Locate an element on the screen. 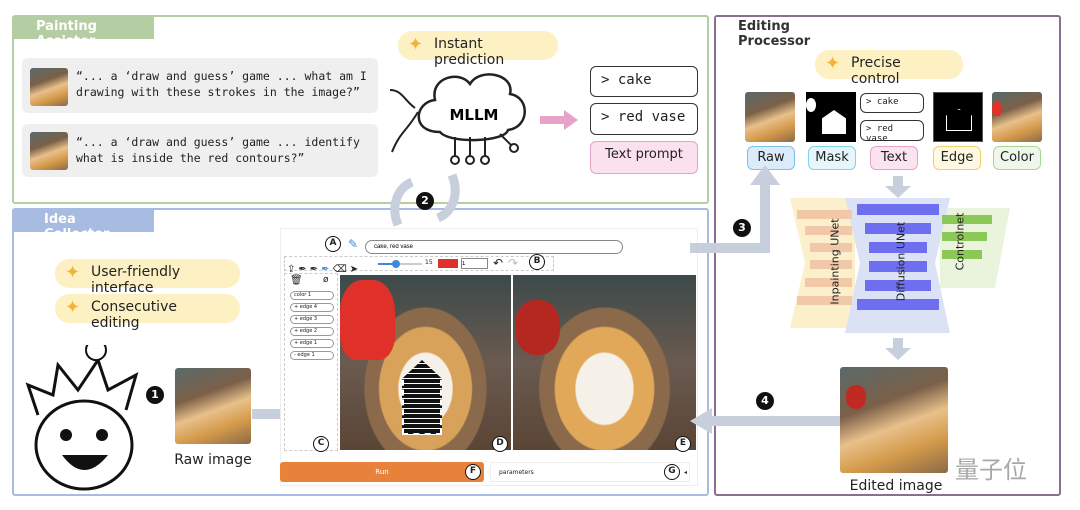 The height and width of the screenshot is (510, 1080). output-red-vase: > red vase is located at coordinates (644, 119).